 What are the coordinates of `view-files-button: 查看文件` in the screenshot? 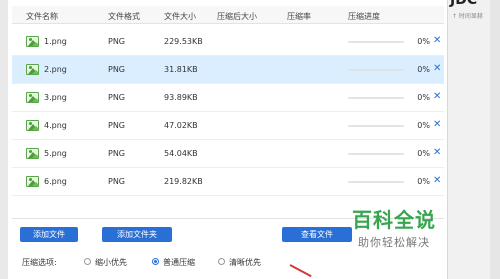 It's located at (317, 234).